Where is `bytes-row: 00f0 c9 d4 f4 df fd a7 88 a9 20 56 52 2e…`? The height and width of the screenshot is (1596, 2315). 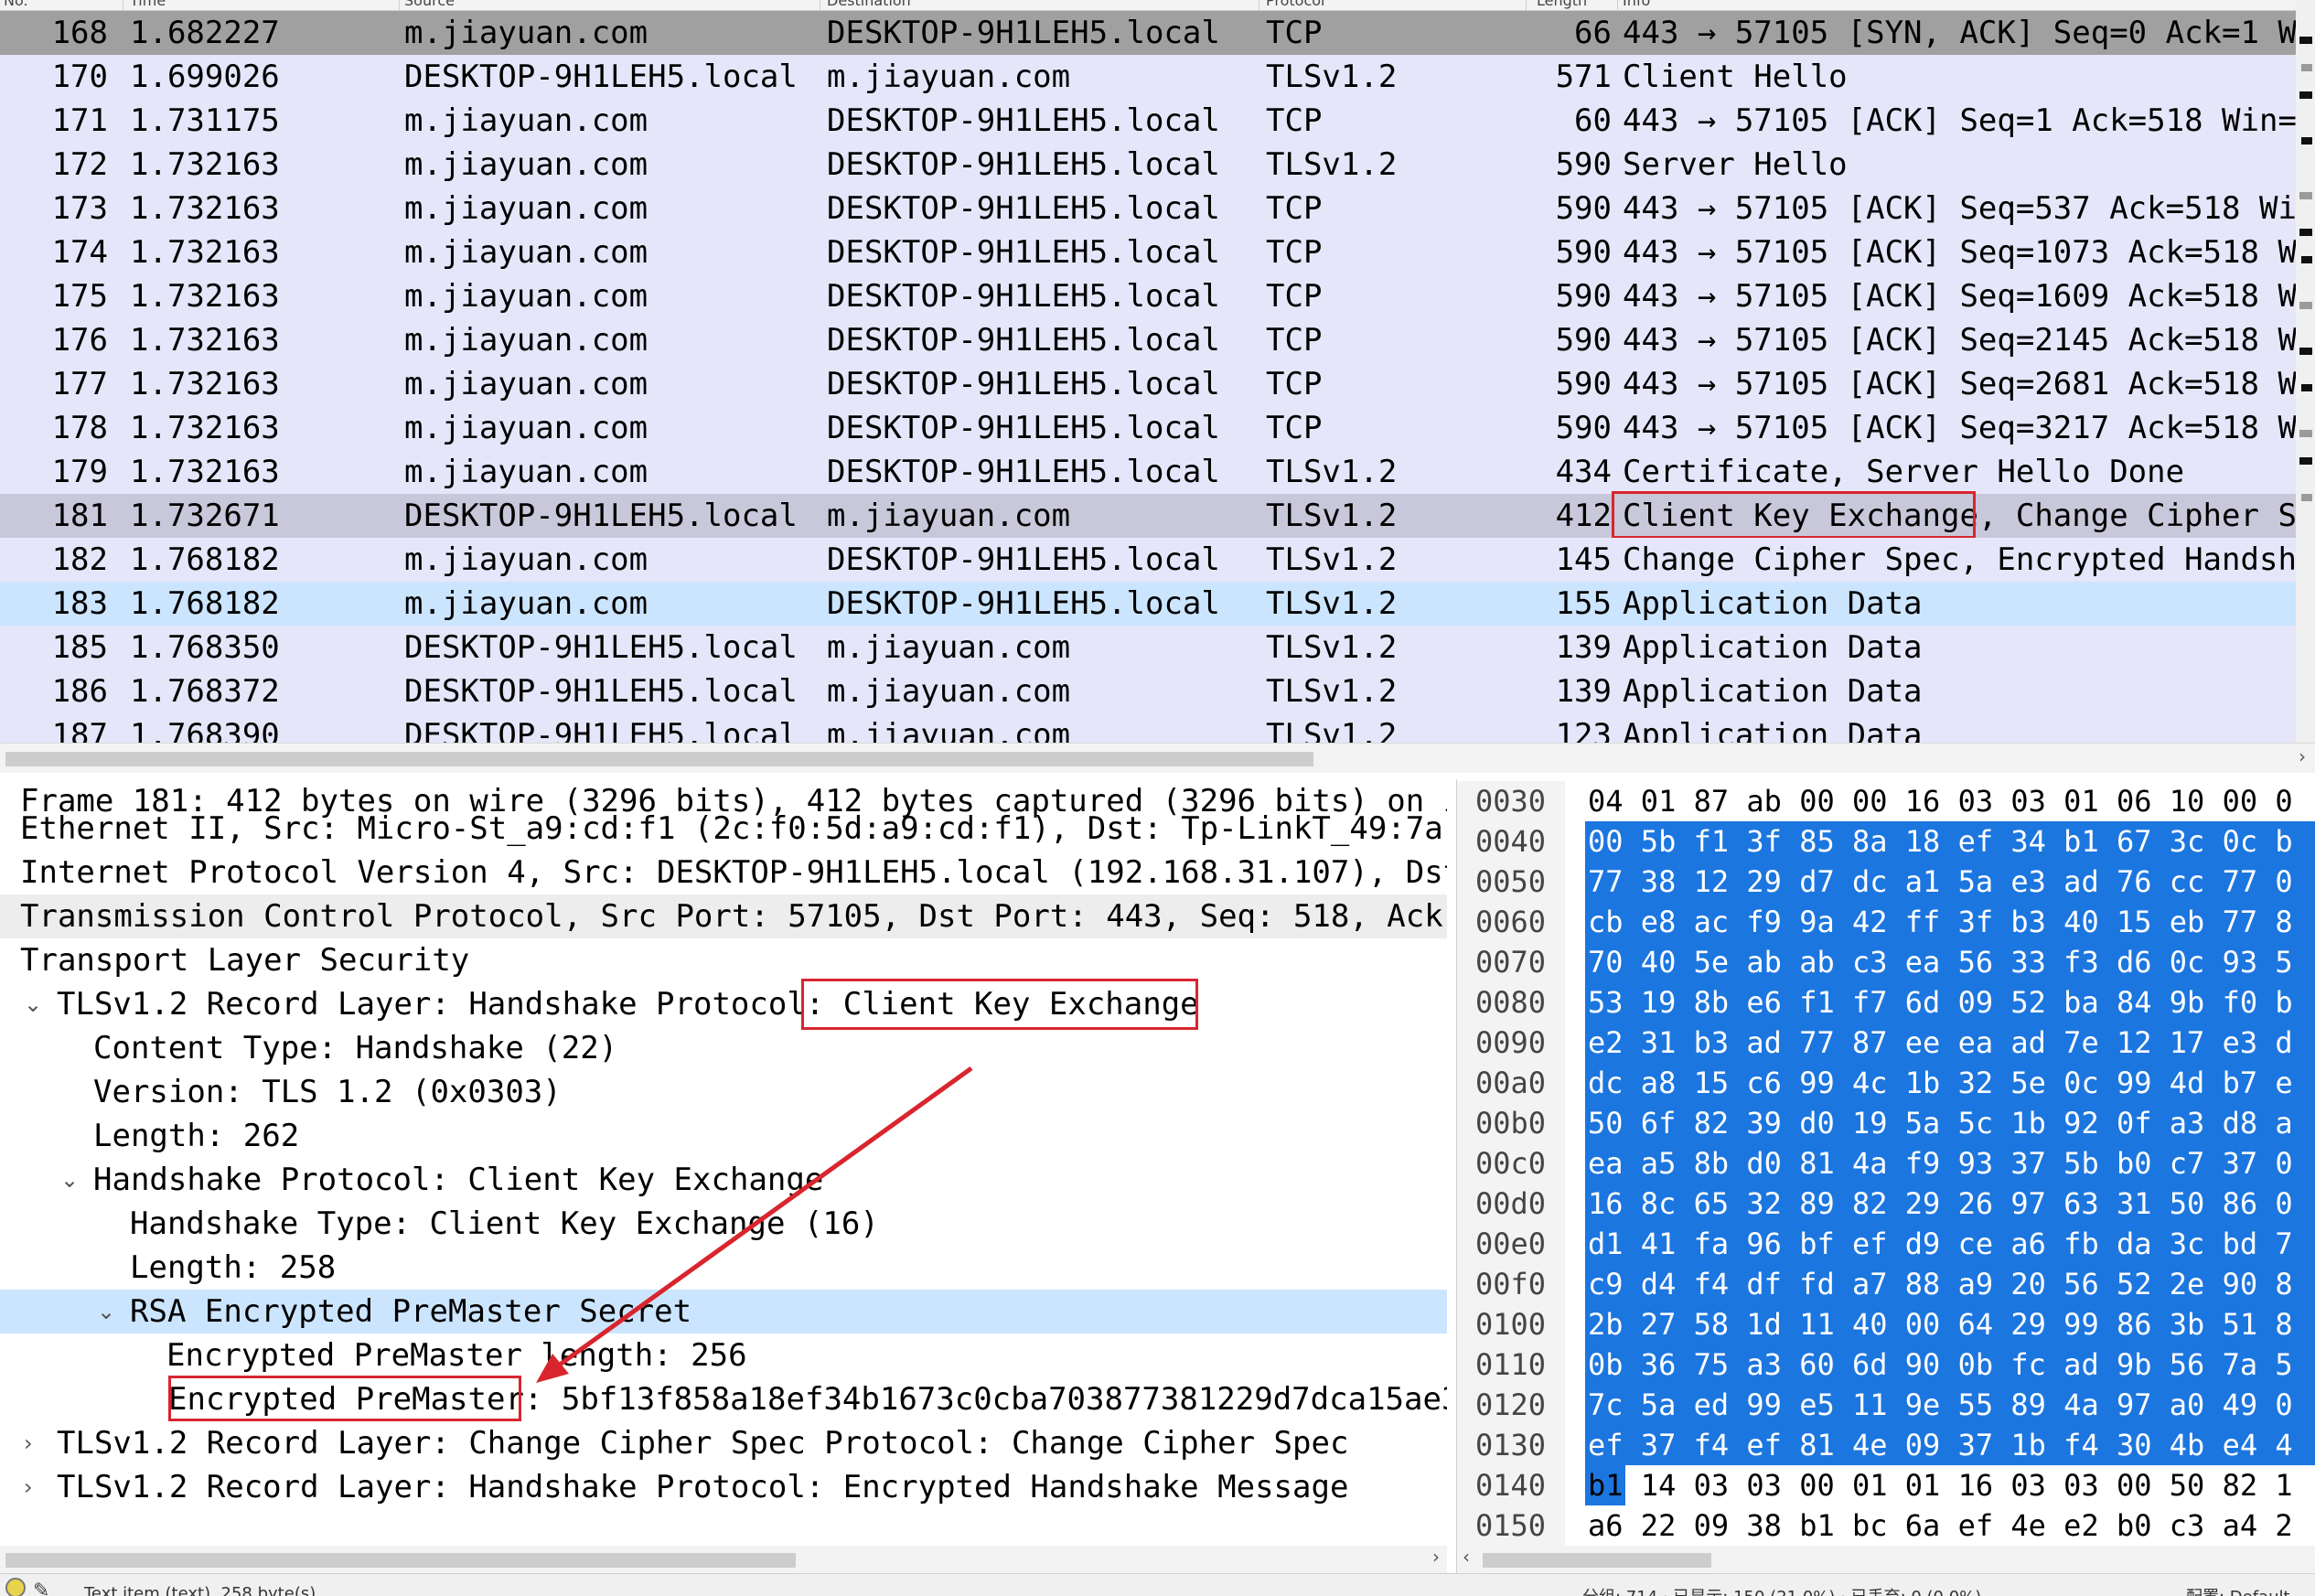
bytes-row: 00f0 c9 d4 f4 df fd a7 88 a9 20 56 52 2e… is located at coordinates (1886, 1284).